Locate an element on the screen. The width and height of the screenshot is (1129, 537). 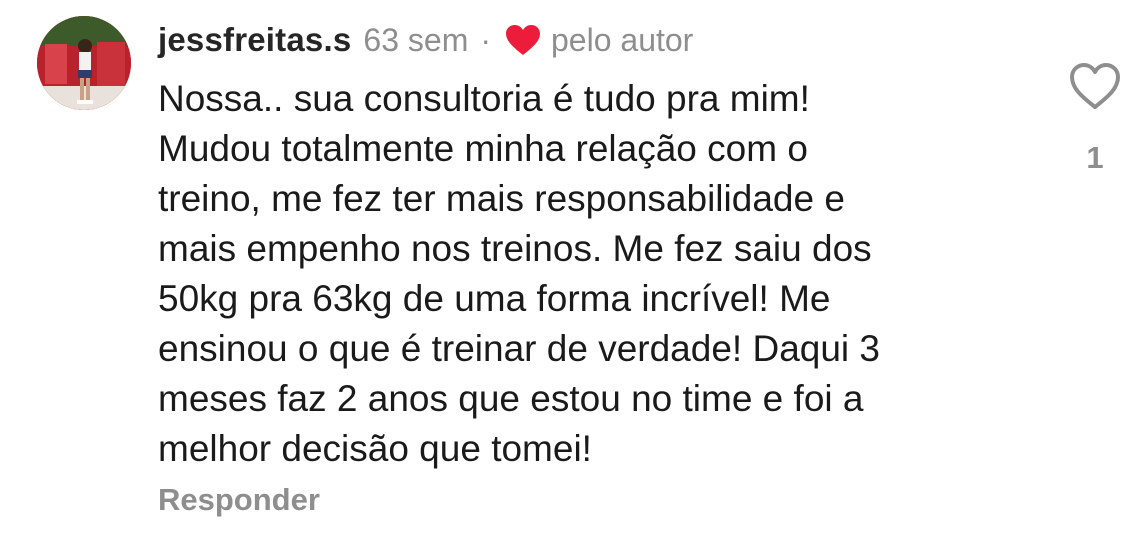
username: jessfreitas.s is located at coordinates (254, 40).